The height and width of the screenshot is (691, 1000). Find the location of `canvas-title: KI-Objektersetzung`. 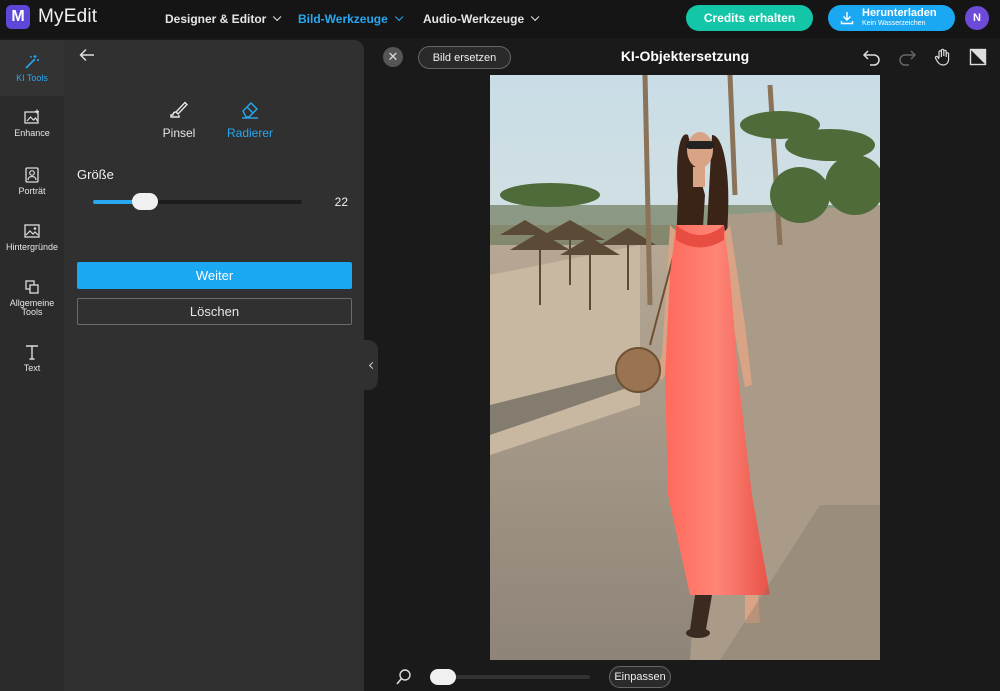

canvas-title: KI-Objektersetzung is located at coordinates (685, 56).